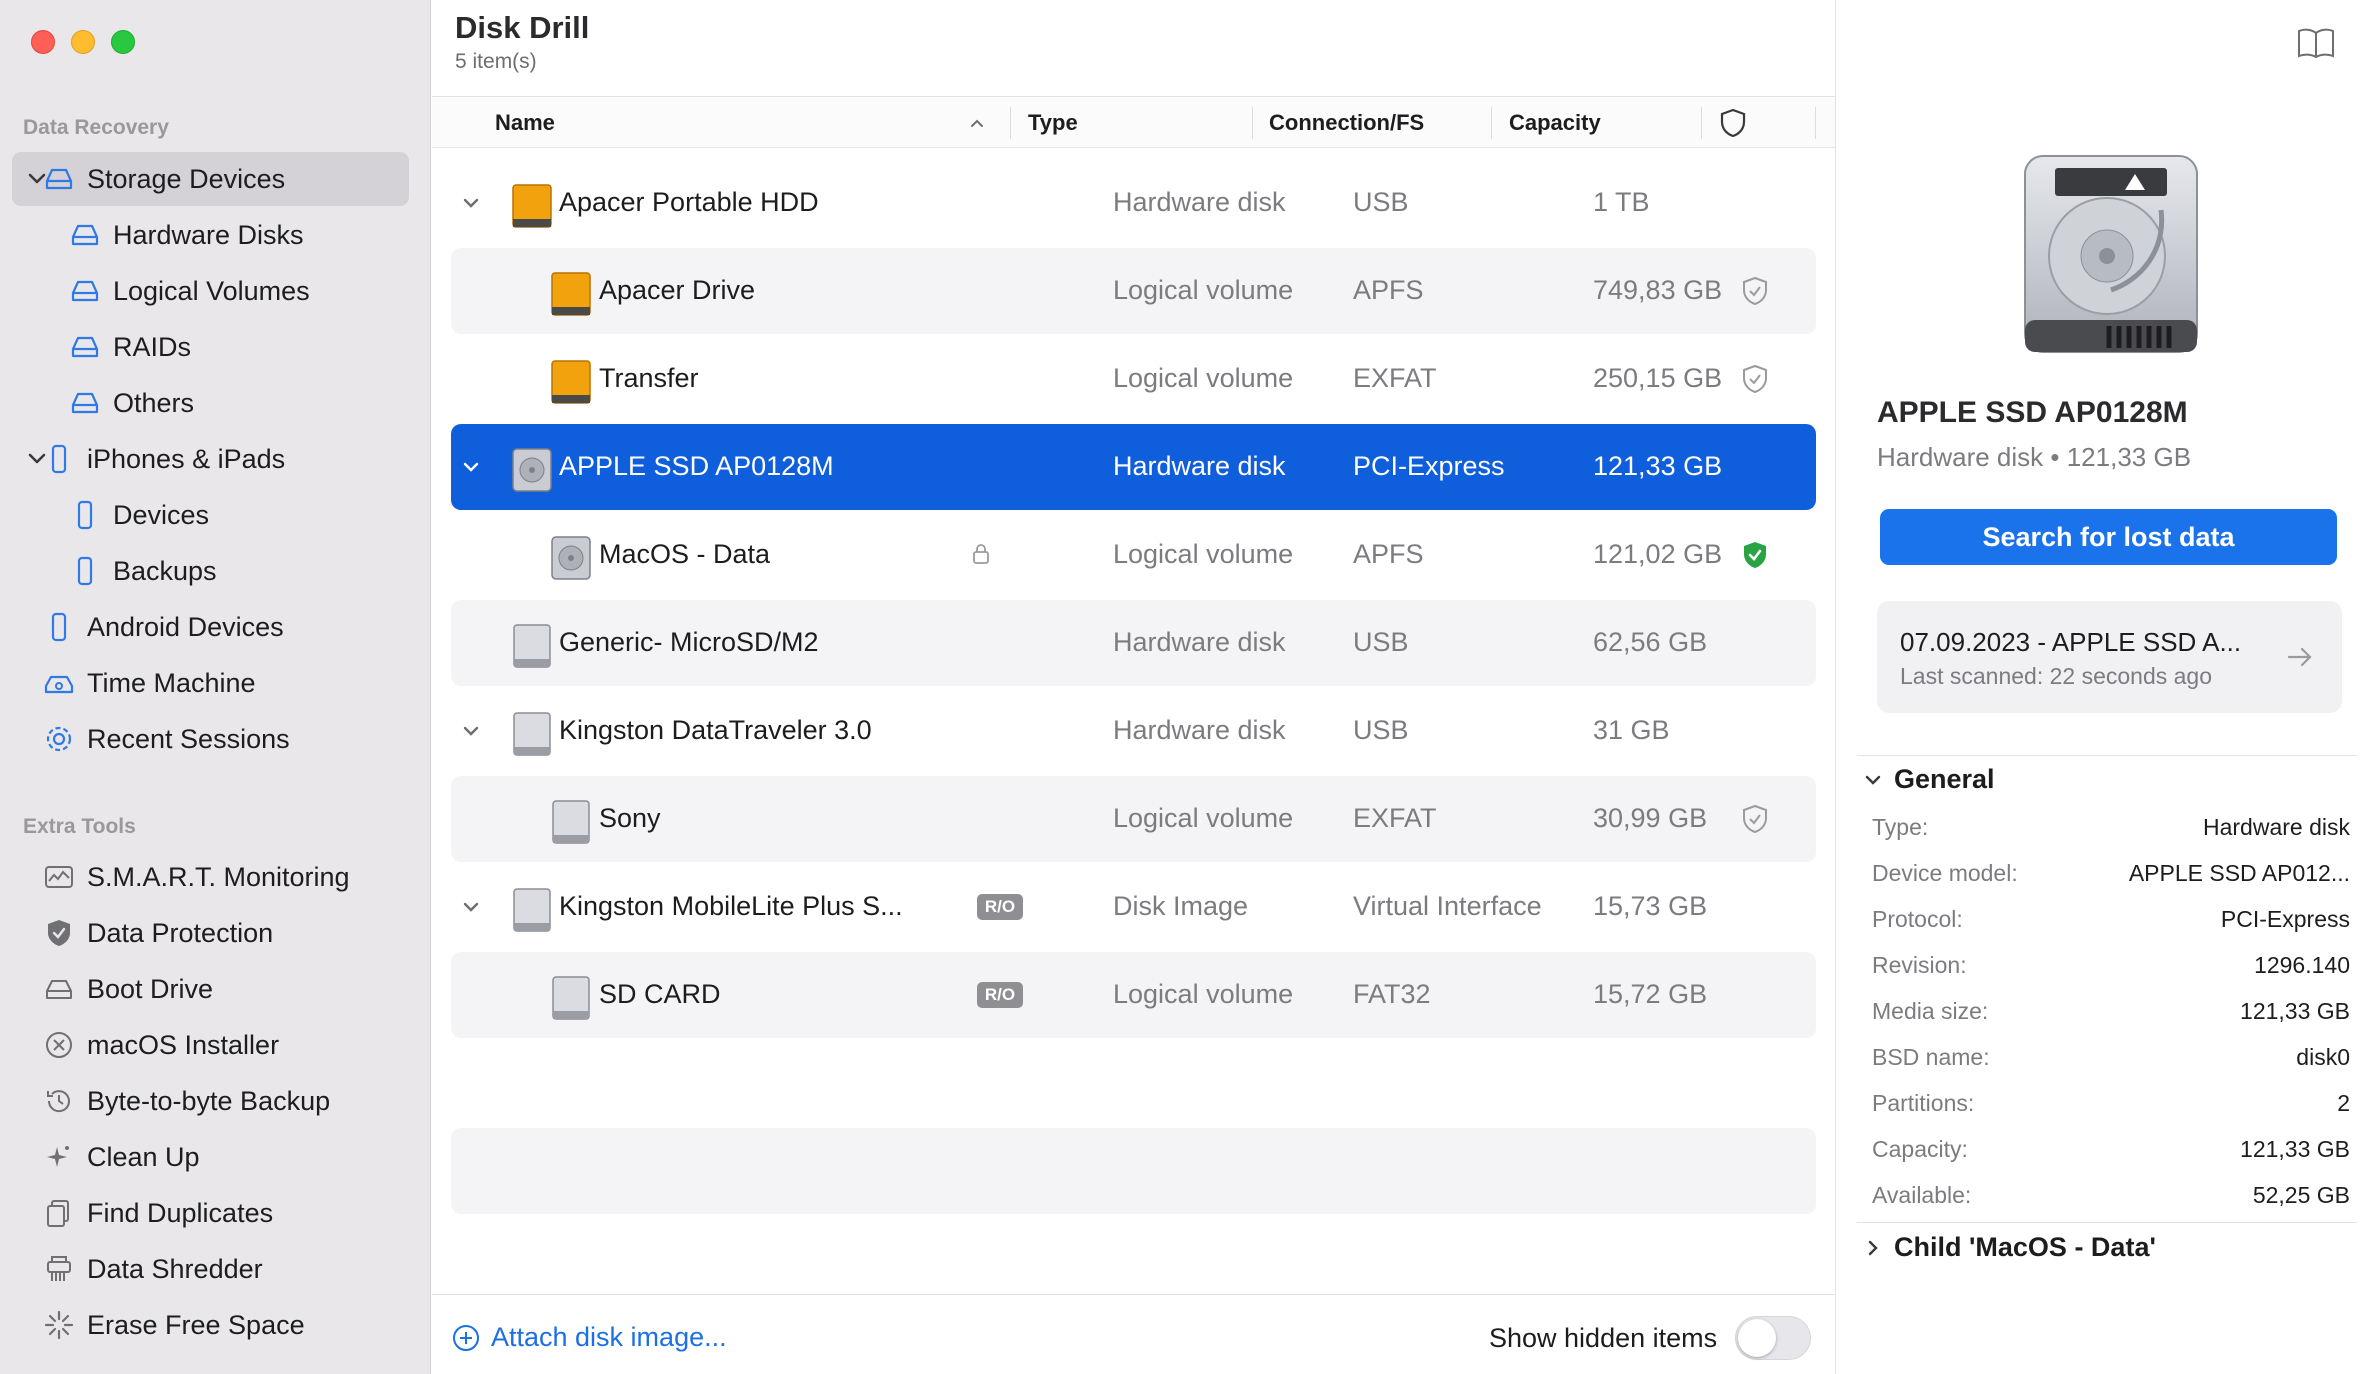 Image resolution: width=2374 pixels, height=1374 pixels. I want to click on time-machine-icon, so click(59, 684).